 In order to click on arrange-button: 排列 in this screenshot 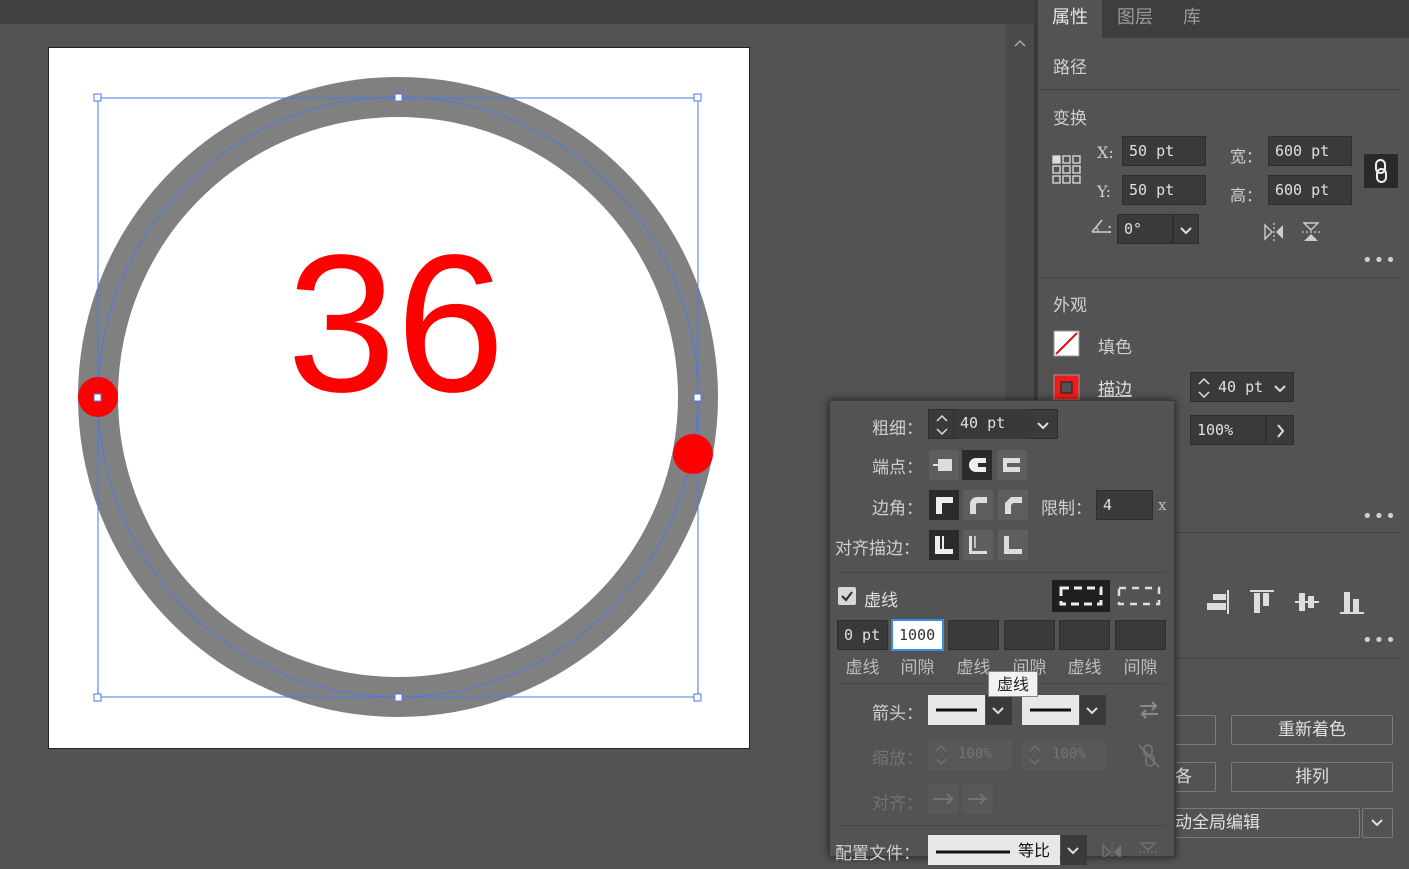, I will do `click(1312, 777)`.